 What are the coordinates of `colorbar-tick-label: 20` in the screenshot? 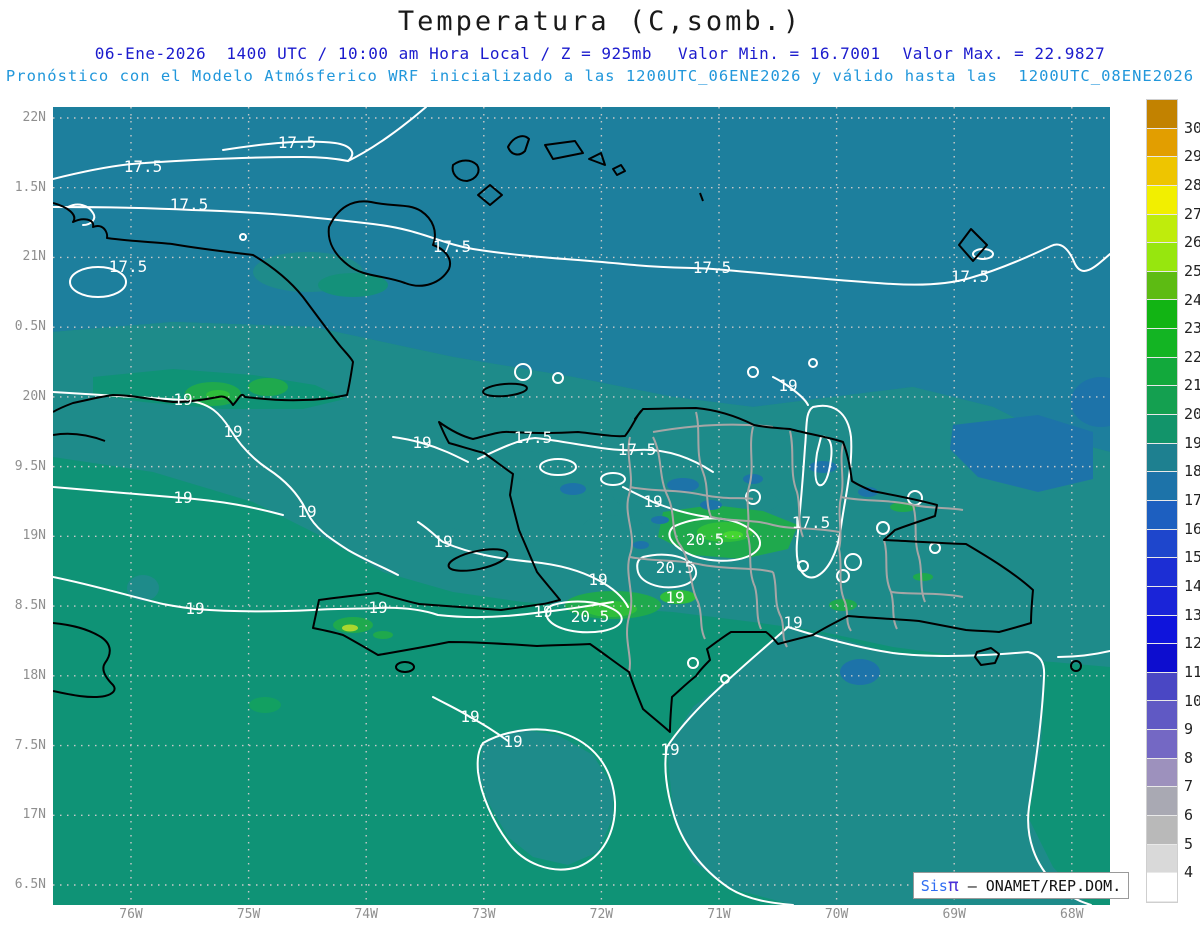 It's located at (1192, 414).